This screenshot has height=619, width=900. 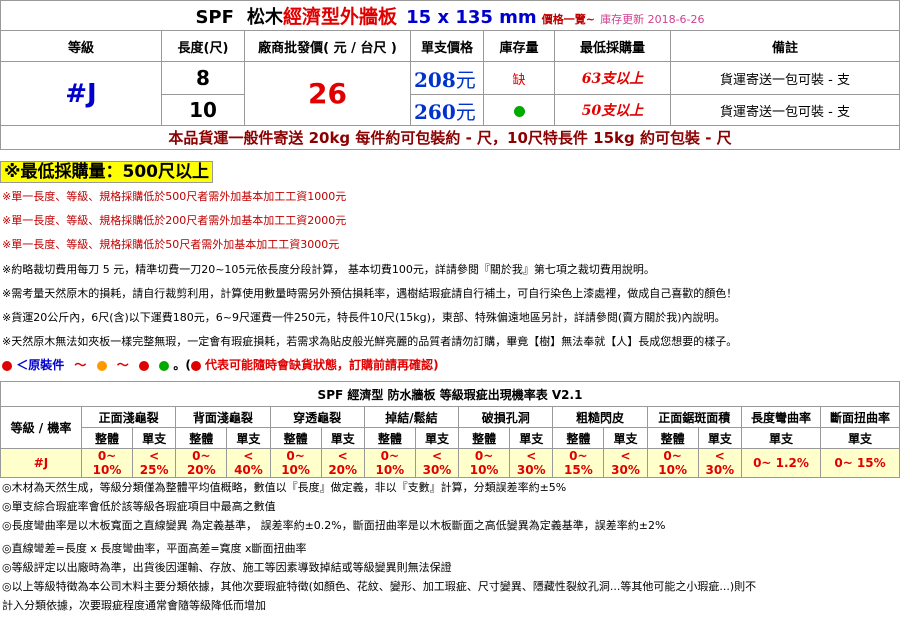 I want to click on header-grade: 等級, so click(x=81, y=46).